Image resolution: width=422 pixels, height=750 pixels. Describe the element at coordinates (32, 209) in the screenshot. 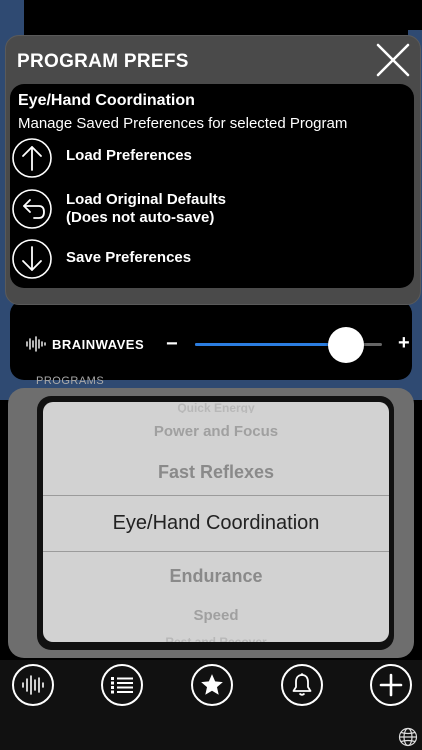

I see `undo-arrow-circle-icon` at that location.